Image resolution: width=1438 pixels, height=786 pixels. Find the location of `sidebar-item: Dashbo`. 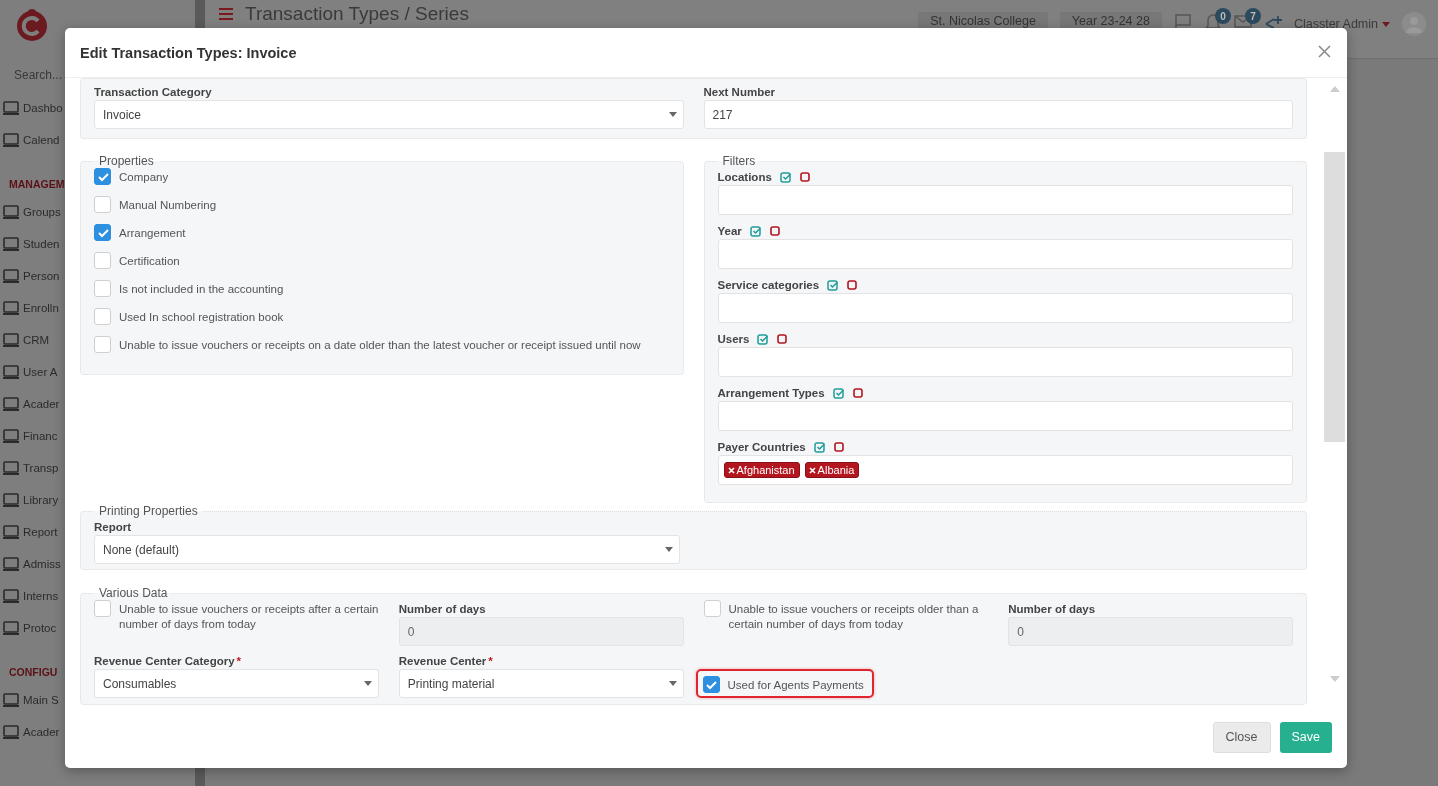

sidebar-item: Dashbo is located at coordinates (31, 108).